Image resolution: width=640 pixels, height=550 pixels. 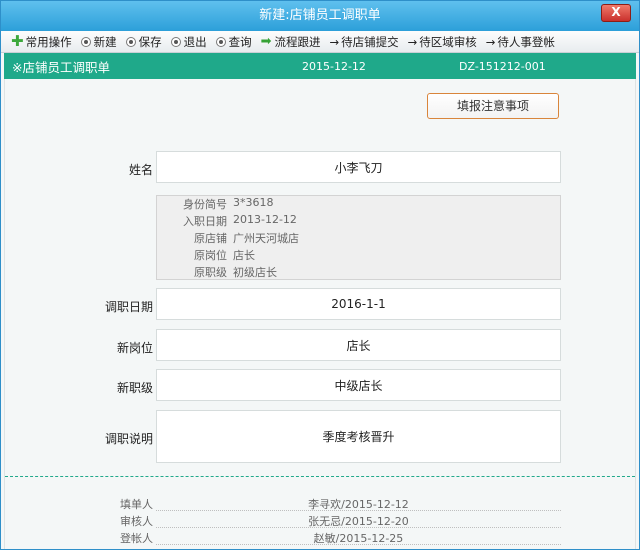 I want to click on new-button: 新建, so click(x=98, y=42).